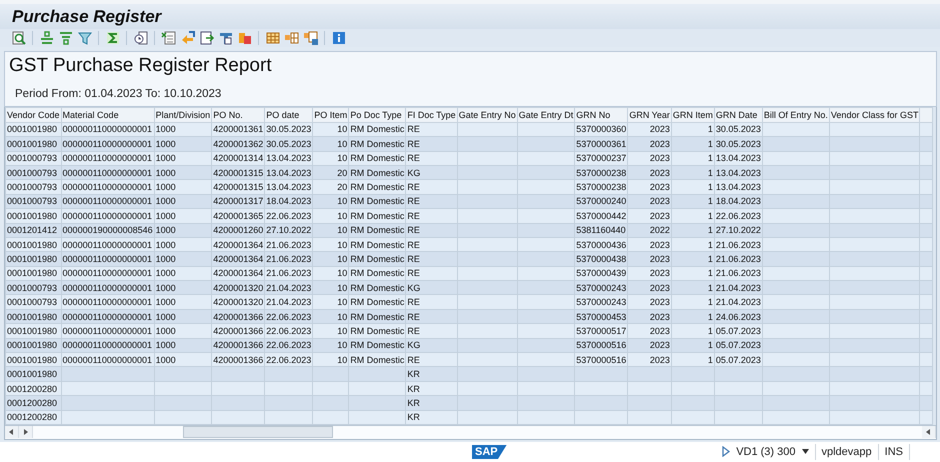  What do you see at coordinates (272, 38) in the screenshot?
I see `grid-icon` at bounding box center [272, 38].